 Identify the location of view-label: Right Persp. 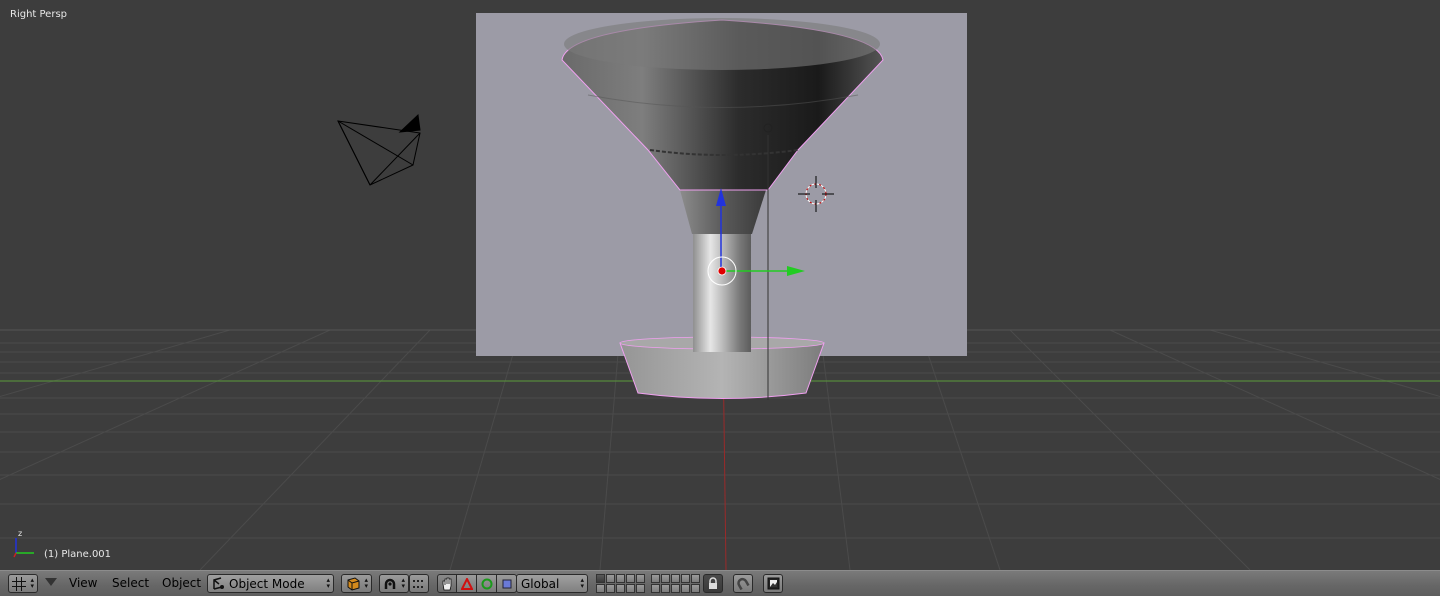
(39, 14).